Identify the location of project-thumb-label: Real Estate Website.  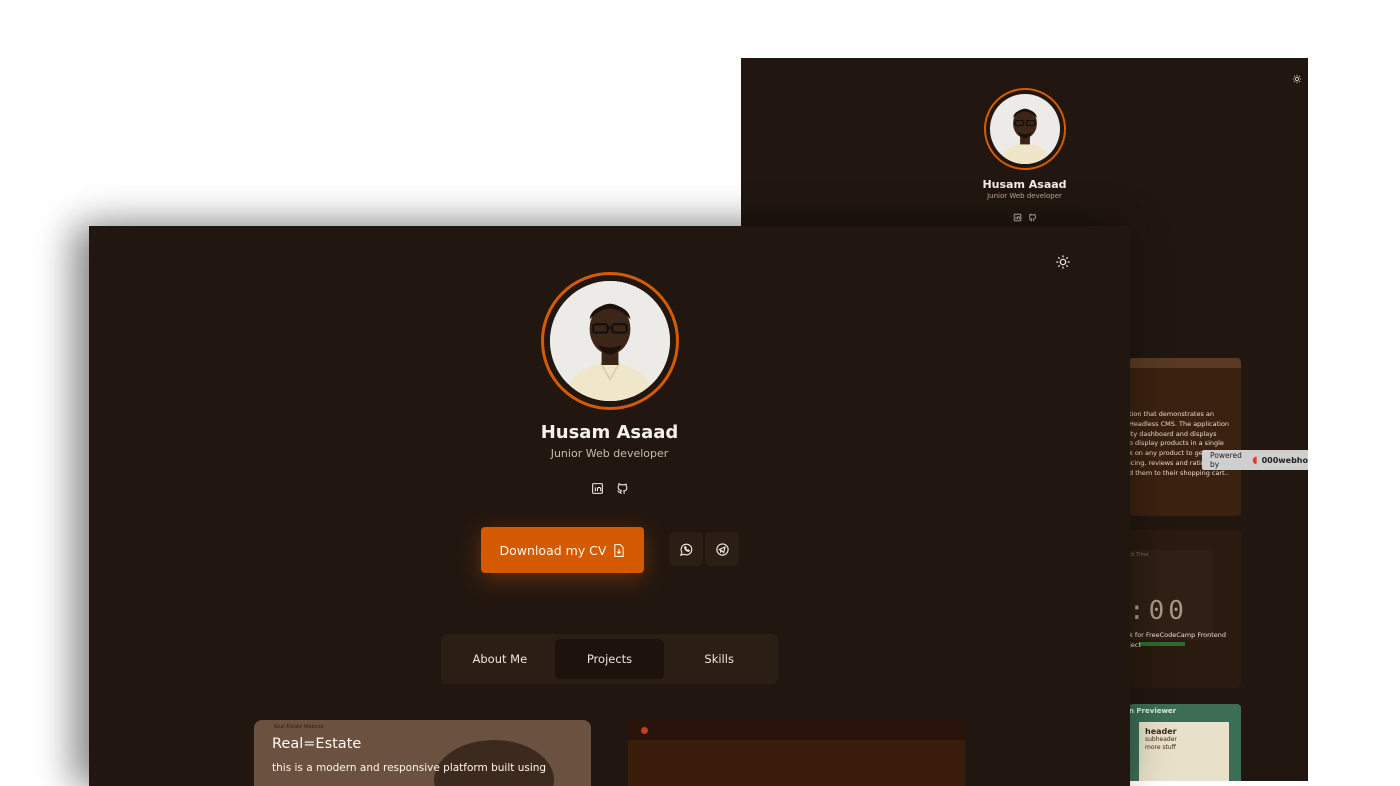
(299, 727).